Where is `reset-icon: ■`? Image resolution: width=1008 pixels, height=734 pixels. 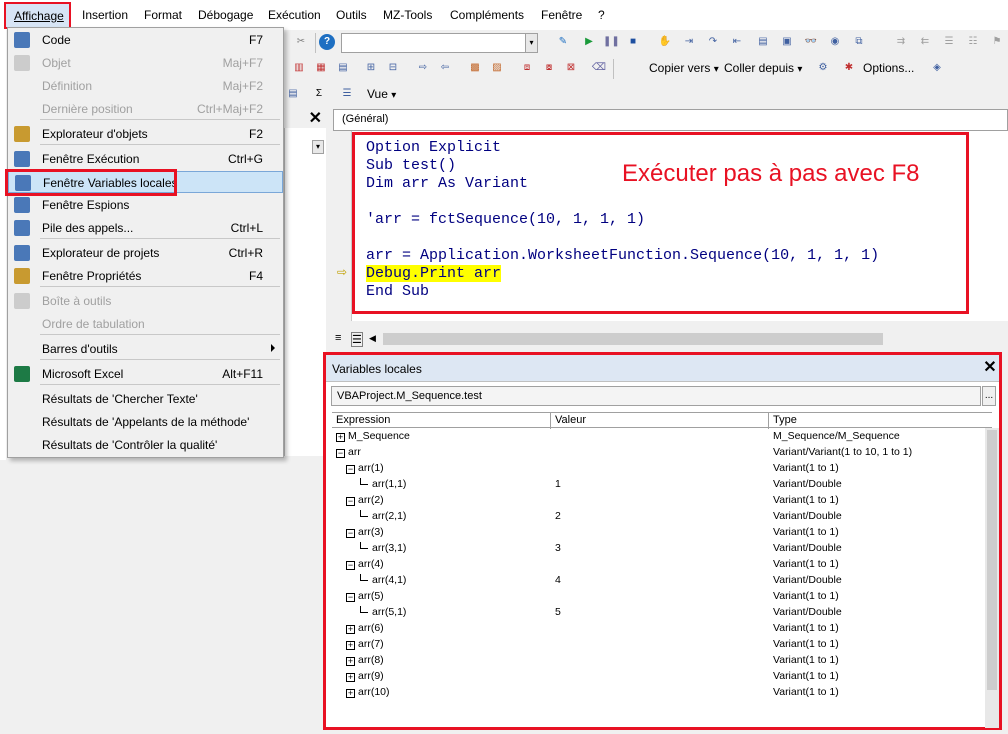
reset-icon: ■ is located at coordinates (633, 42).